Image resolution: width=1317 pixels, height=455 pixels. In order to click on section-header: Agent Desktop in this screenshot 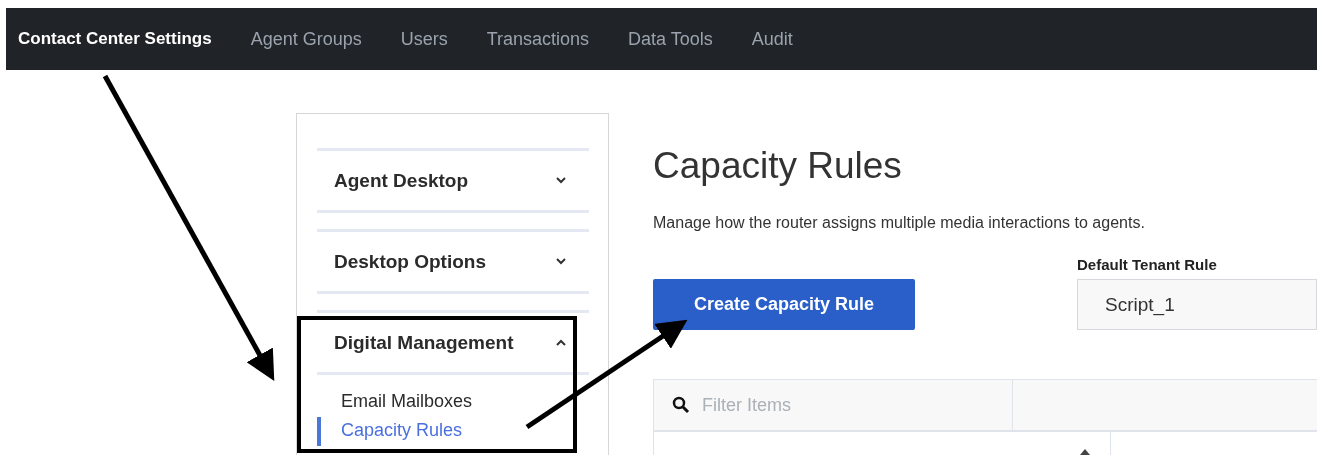, I will do `click(453, 180)`.